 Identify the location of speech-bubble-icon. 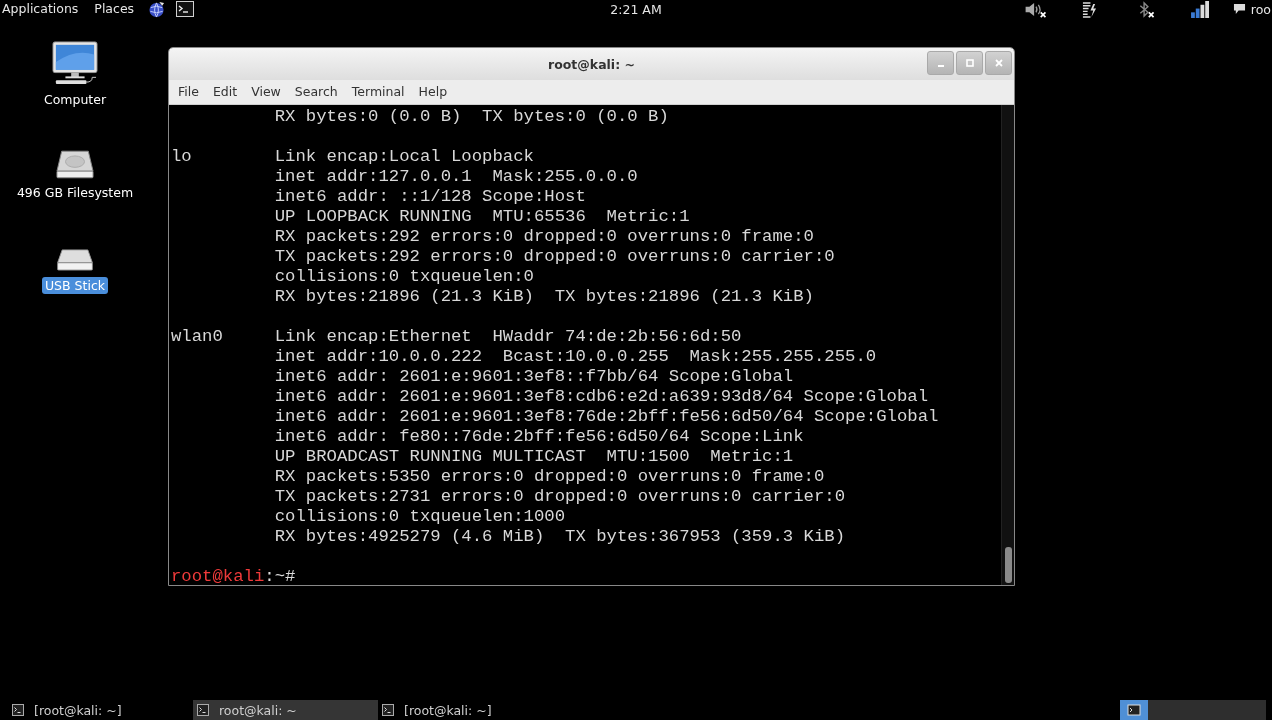
(1239, 9).